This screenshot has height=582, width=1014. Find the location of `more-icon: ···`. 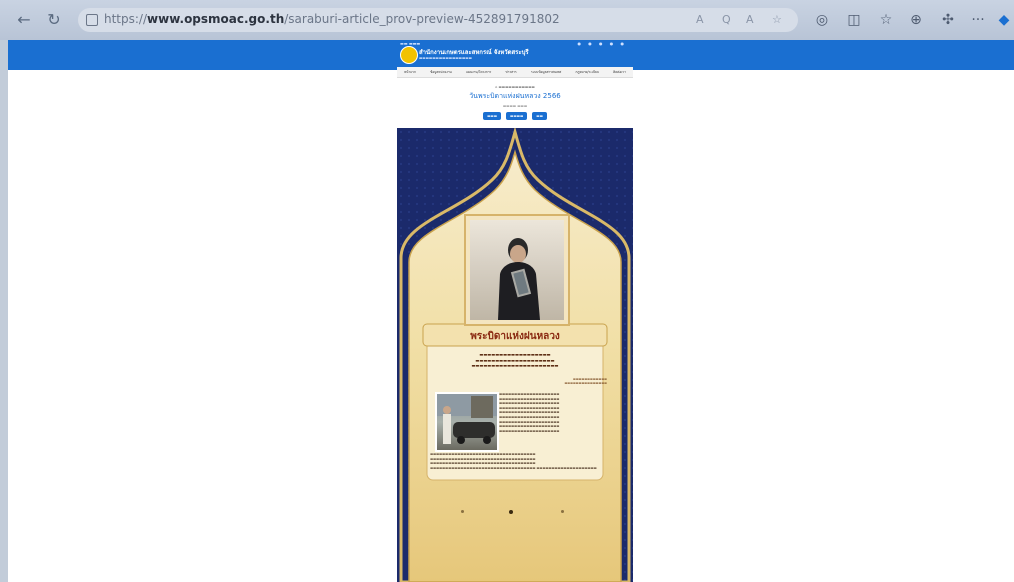

more-icon: ··· is located at coordinates (978, 20).